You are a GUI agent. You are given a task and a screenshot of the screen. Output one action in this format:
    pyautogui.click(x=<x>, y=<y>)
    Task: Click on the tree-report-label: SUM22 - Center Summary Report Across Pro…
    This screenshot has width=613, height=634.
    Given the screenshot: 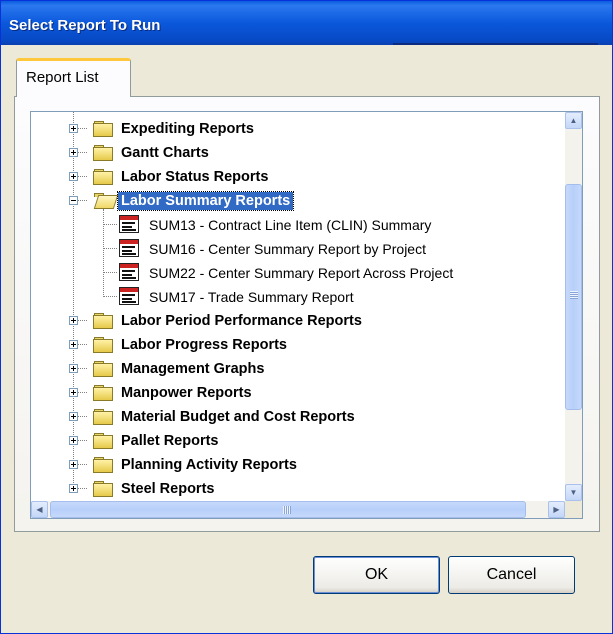 What is the action you would take?
    pyautogui.click(x=301, y=273)
    